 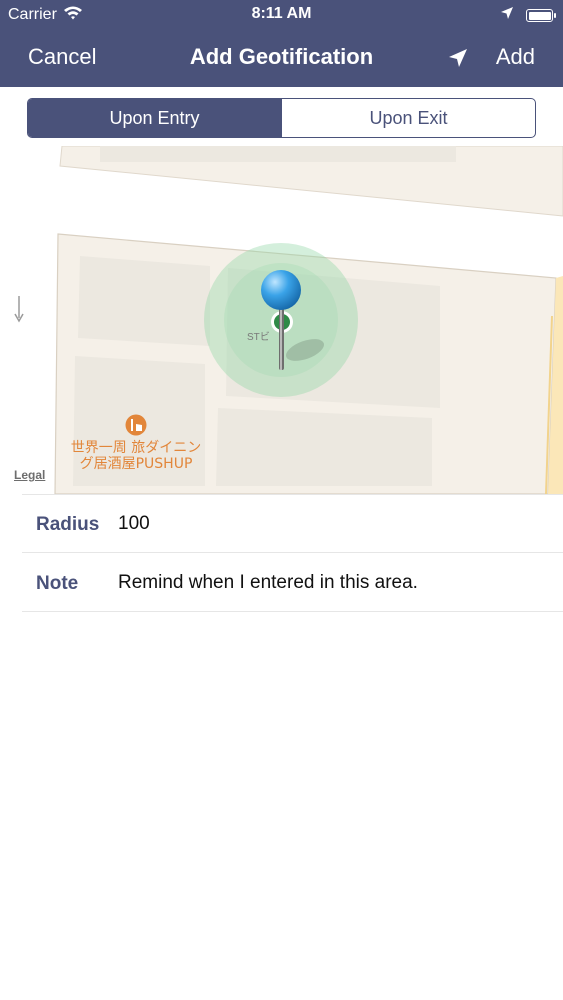 What do you see at coordinates (328, 524) in the screenshot?
I see `radius-input` at bounding box center [328, 524].